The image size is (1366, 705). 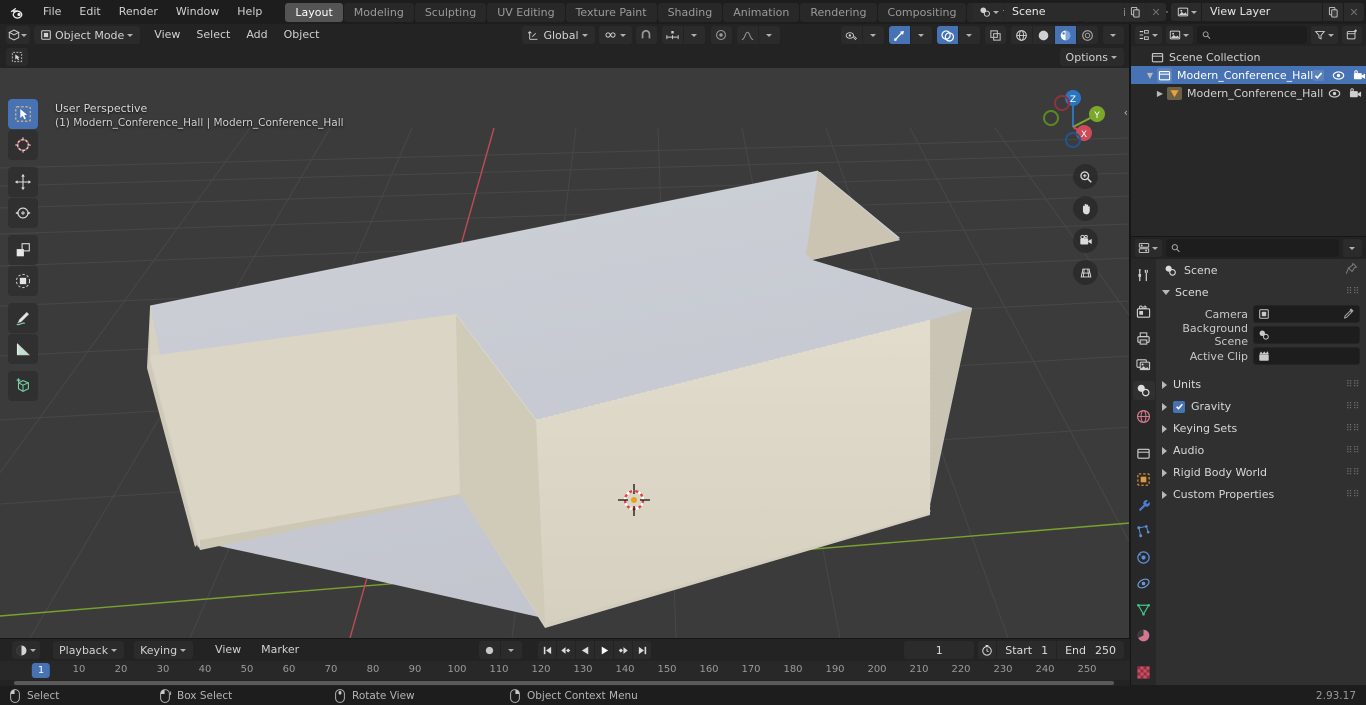 What do you see at coordinates (585, 650) in the screenshot?
I see `play-reverse-icon` at bounding box center [585, 650].